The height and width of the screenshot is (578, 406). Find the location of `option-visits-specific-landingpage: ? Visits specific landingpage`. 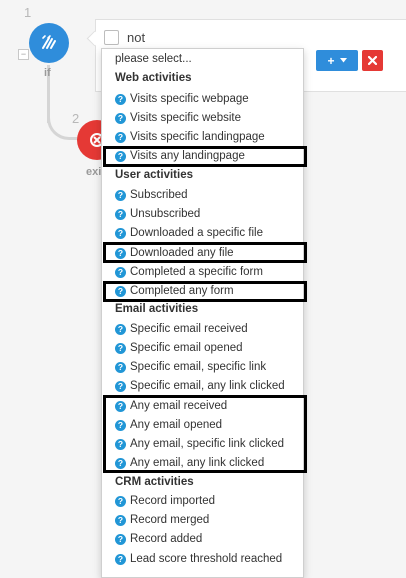

option-visits-specific-landingpage: ? Visits specific landingpage is located at coordinates (190, 137).